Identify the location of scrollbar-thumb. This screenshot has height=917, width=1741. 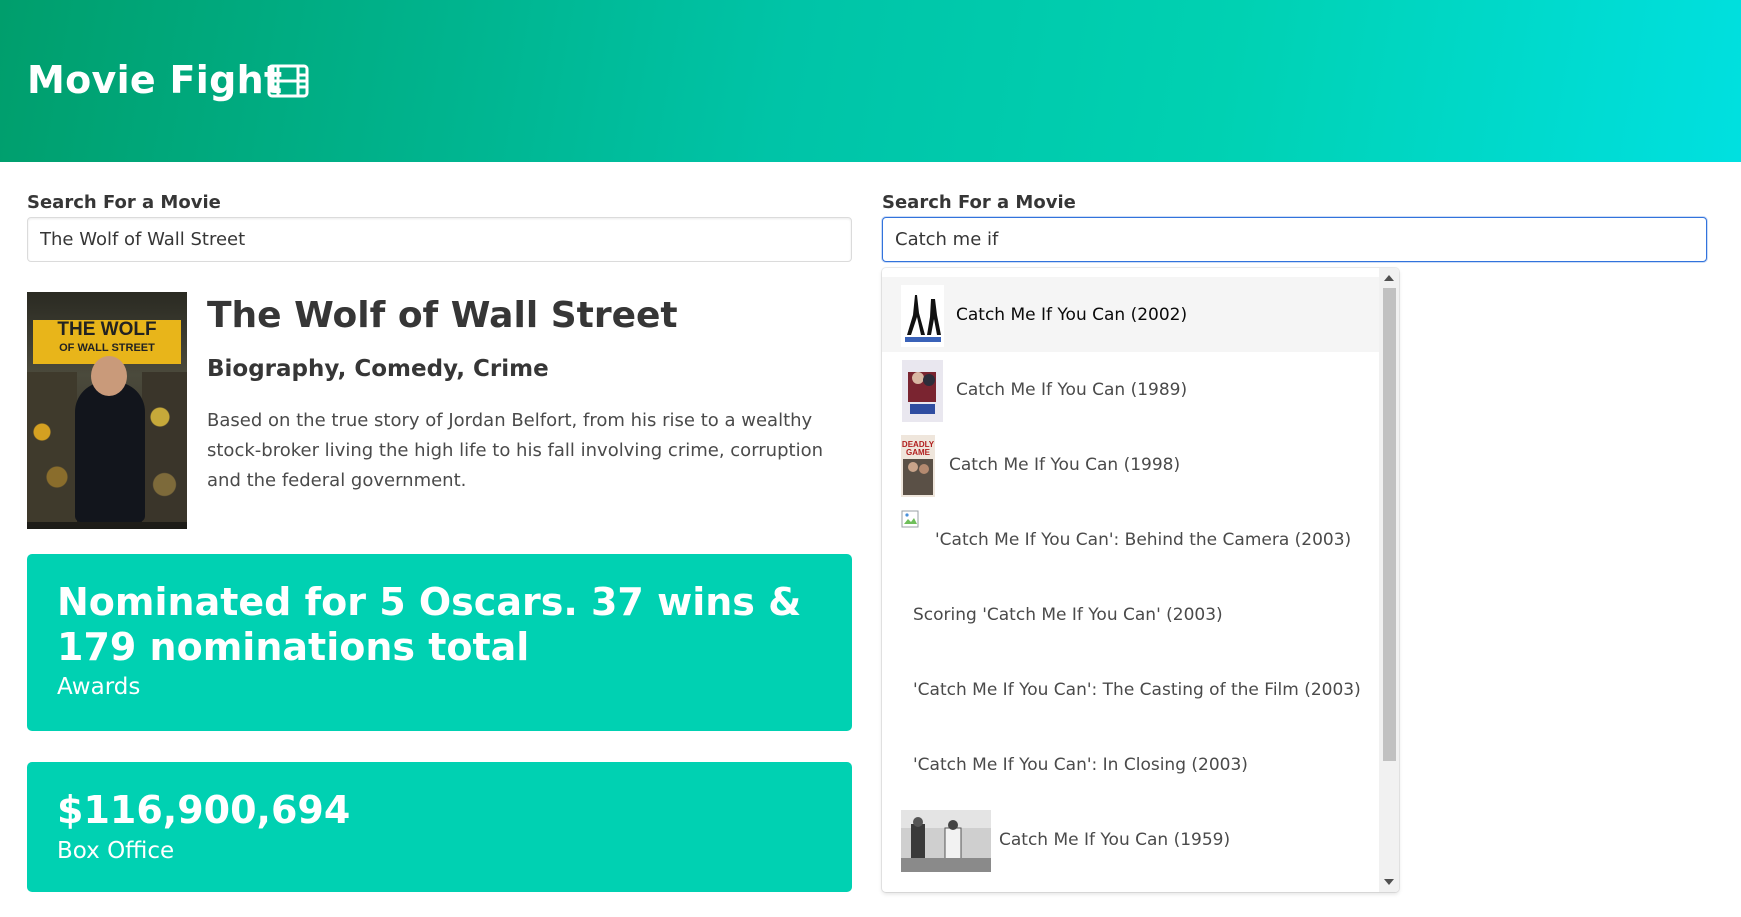
(1389, 524).